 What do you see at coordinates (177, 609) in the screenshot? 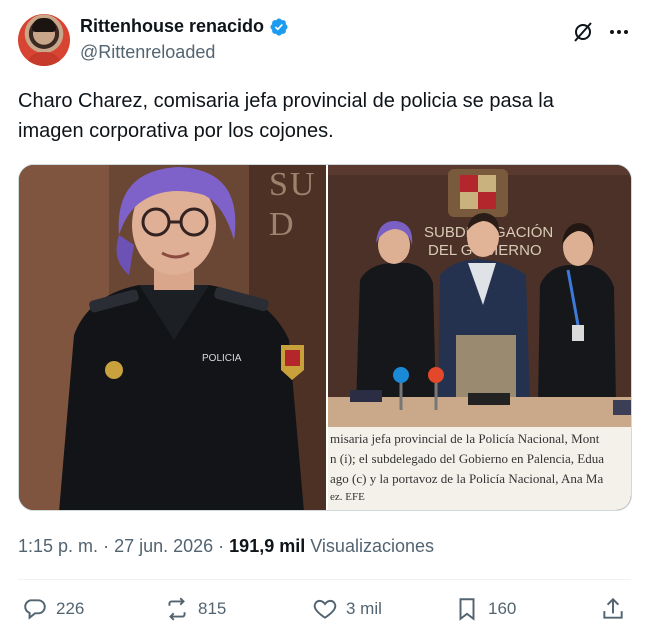
I see `repost-icon` at bounding box center [177, 609].